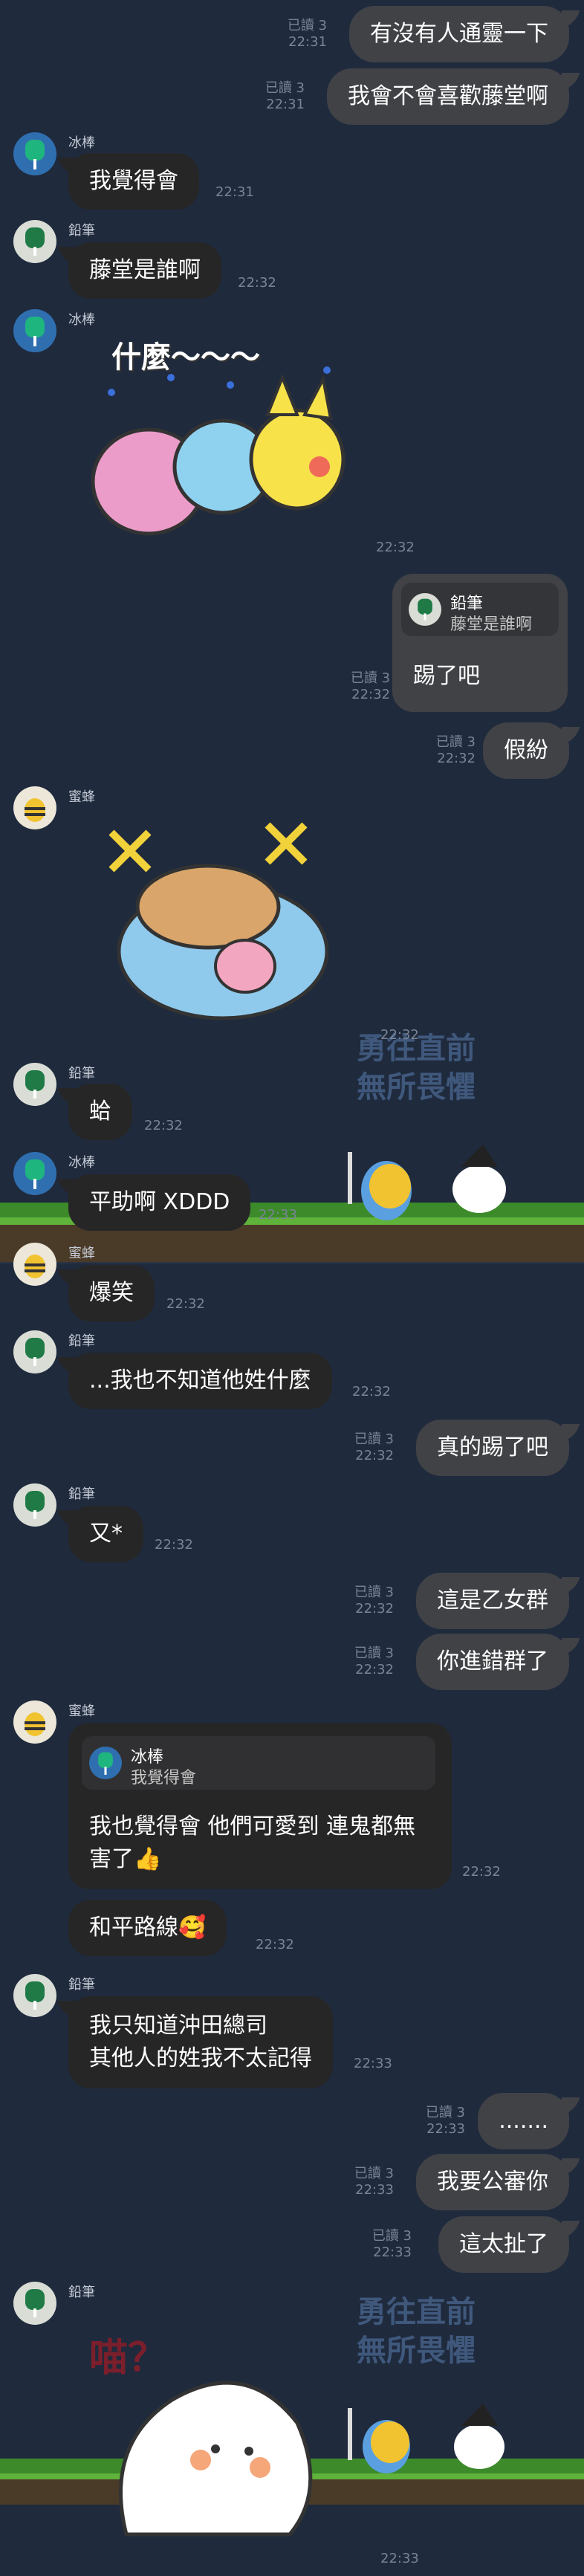 The image size is (584, 2576). I want to click on quoted-text: 藤堂是誰啊, so click(491, 624).